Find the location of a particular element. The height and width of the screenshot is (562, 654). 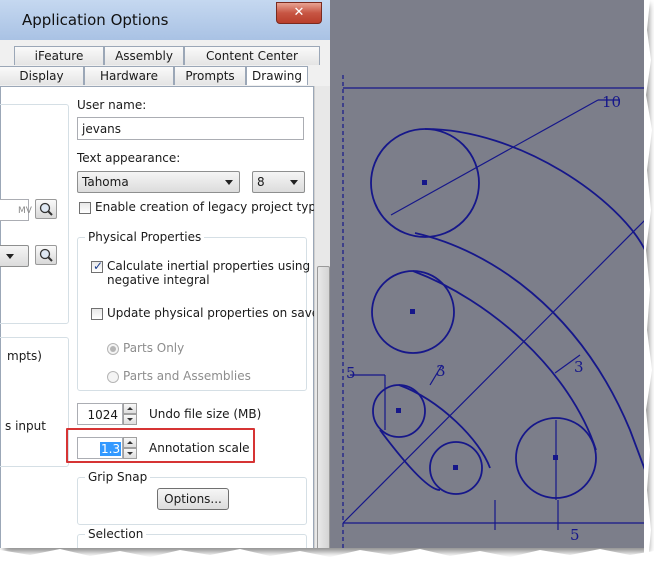

physical-properties-legend: Physical Properties is located at coordinates (145, 237).